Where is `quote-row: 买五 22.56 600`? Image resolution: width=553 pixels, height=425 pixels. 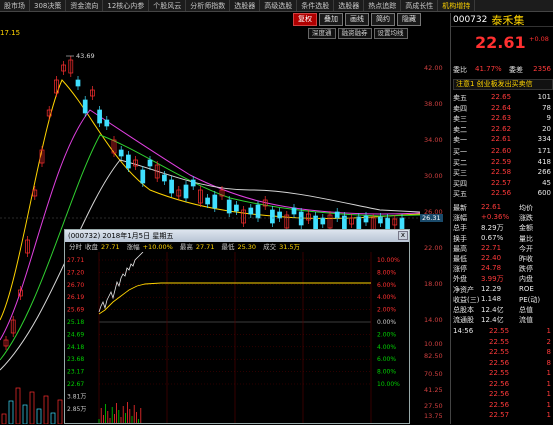 quote-row: 买五 22.56 600 is located at coordinates (503, 194).